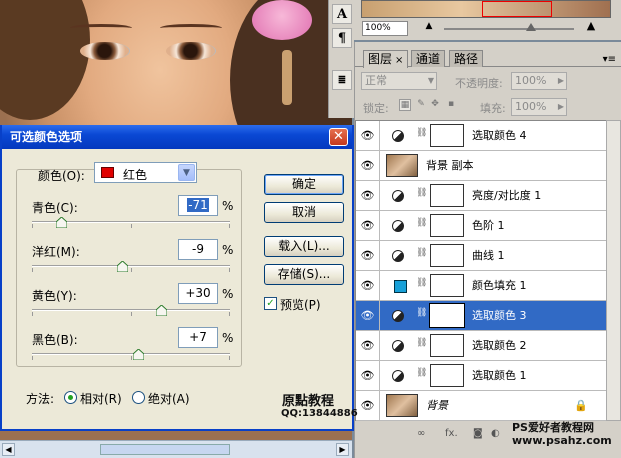 The image size is (621, 458). What do you see at coordinates (451, 105) in the screenshot?
I see `lock-all-icon: ▪` at bounding box center [451, 105].